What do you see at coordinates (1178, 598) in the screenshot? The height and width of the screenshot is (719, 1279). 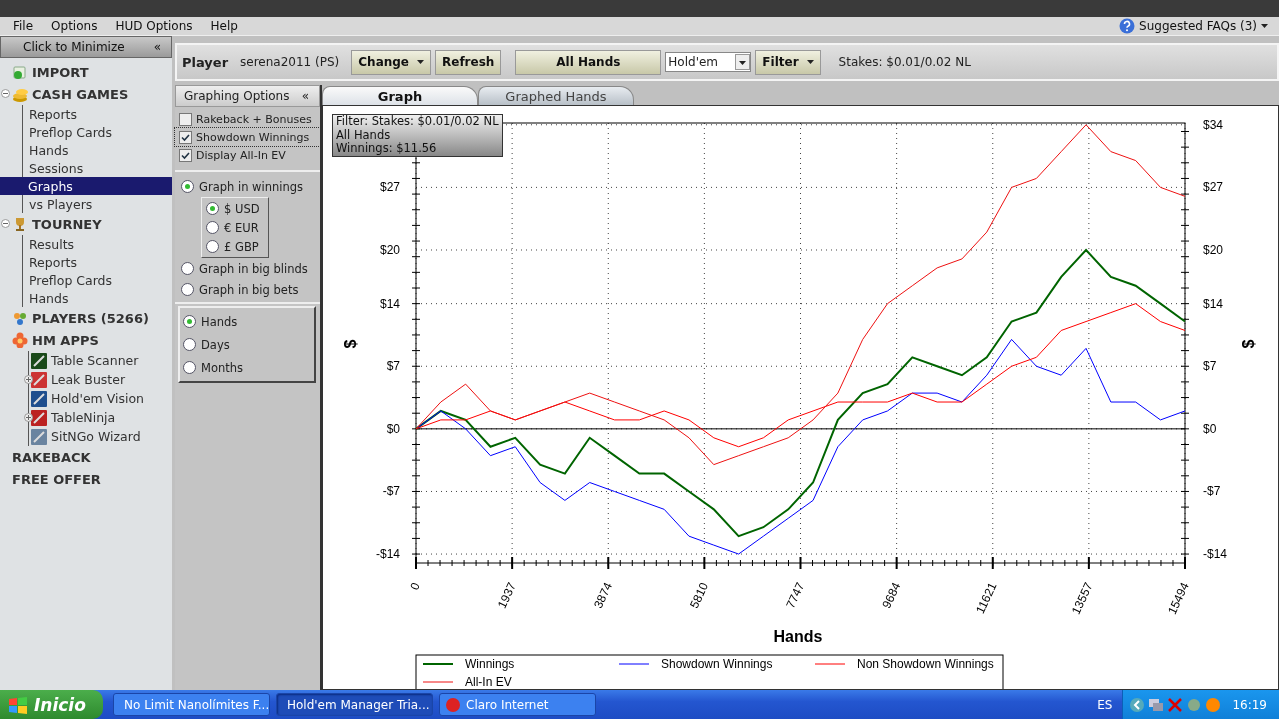 I see `axis-label: 15494` at bounding box center [1178, 598].